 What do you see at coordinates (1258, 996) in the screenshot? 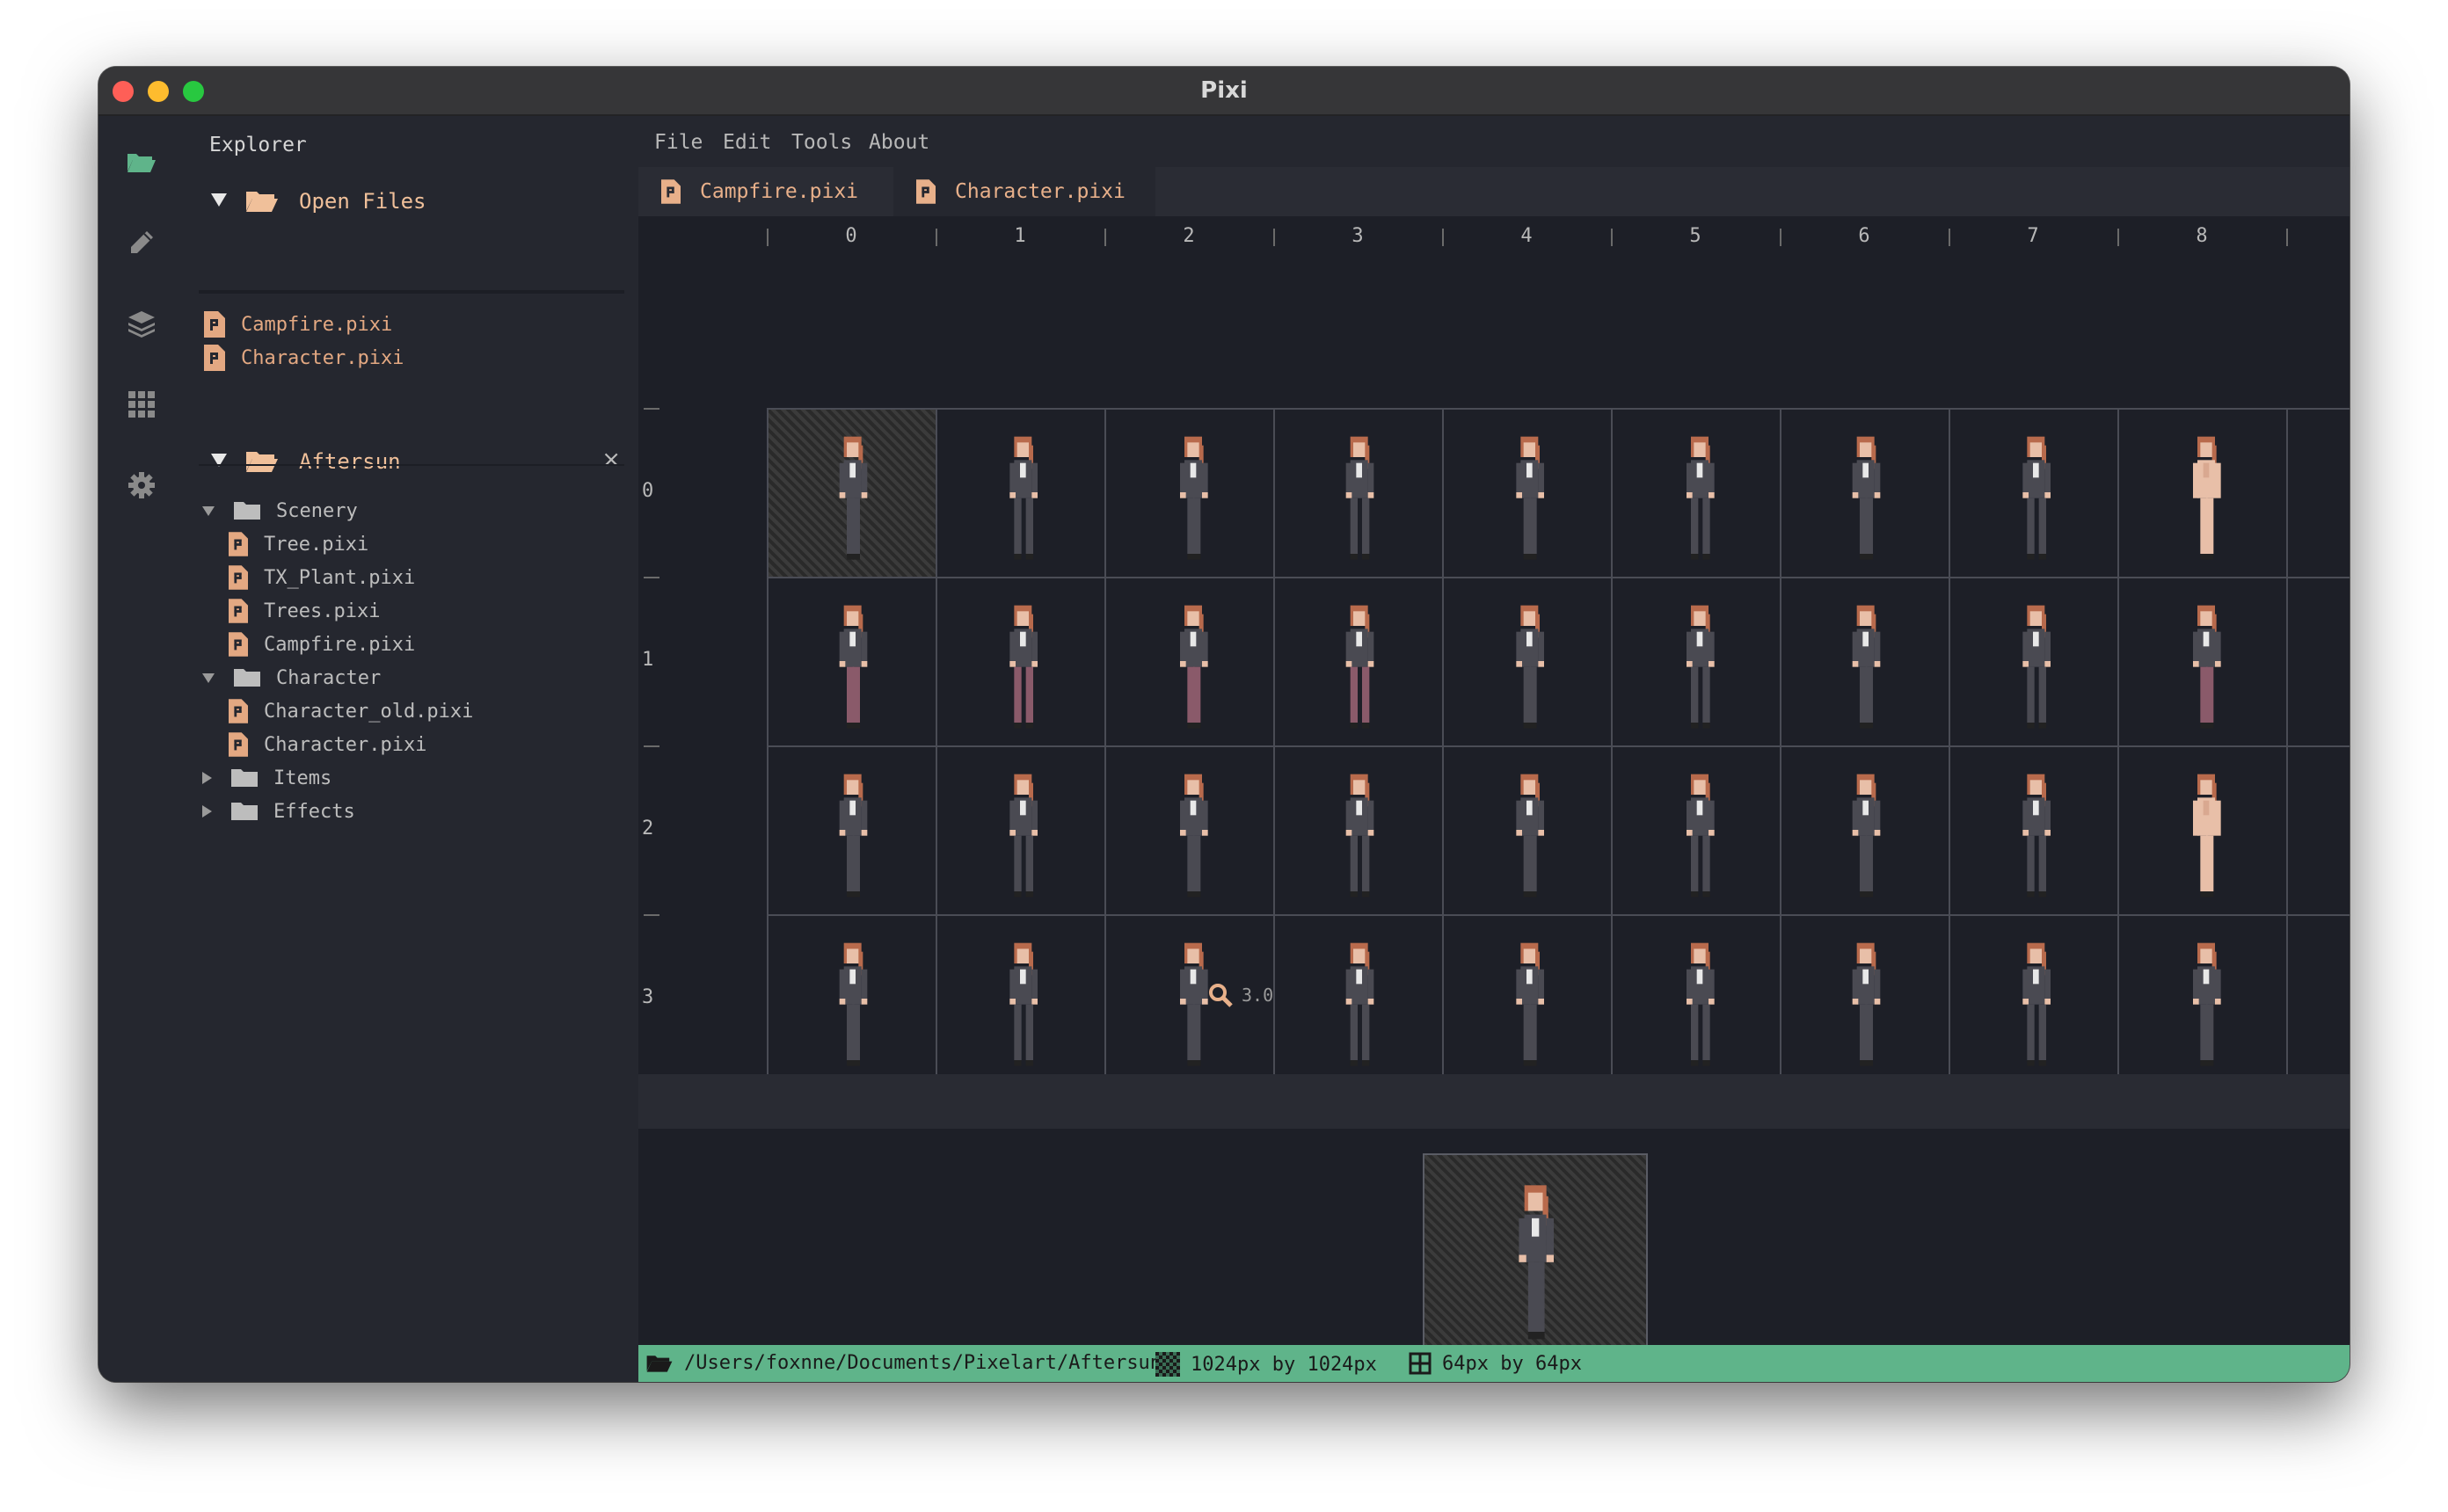
I see `zoom-level: 3.0` at bounding box center [1258, 996].